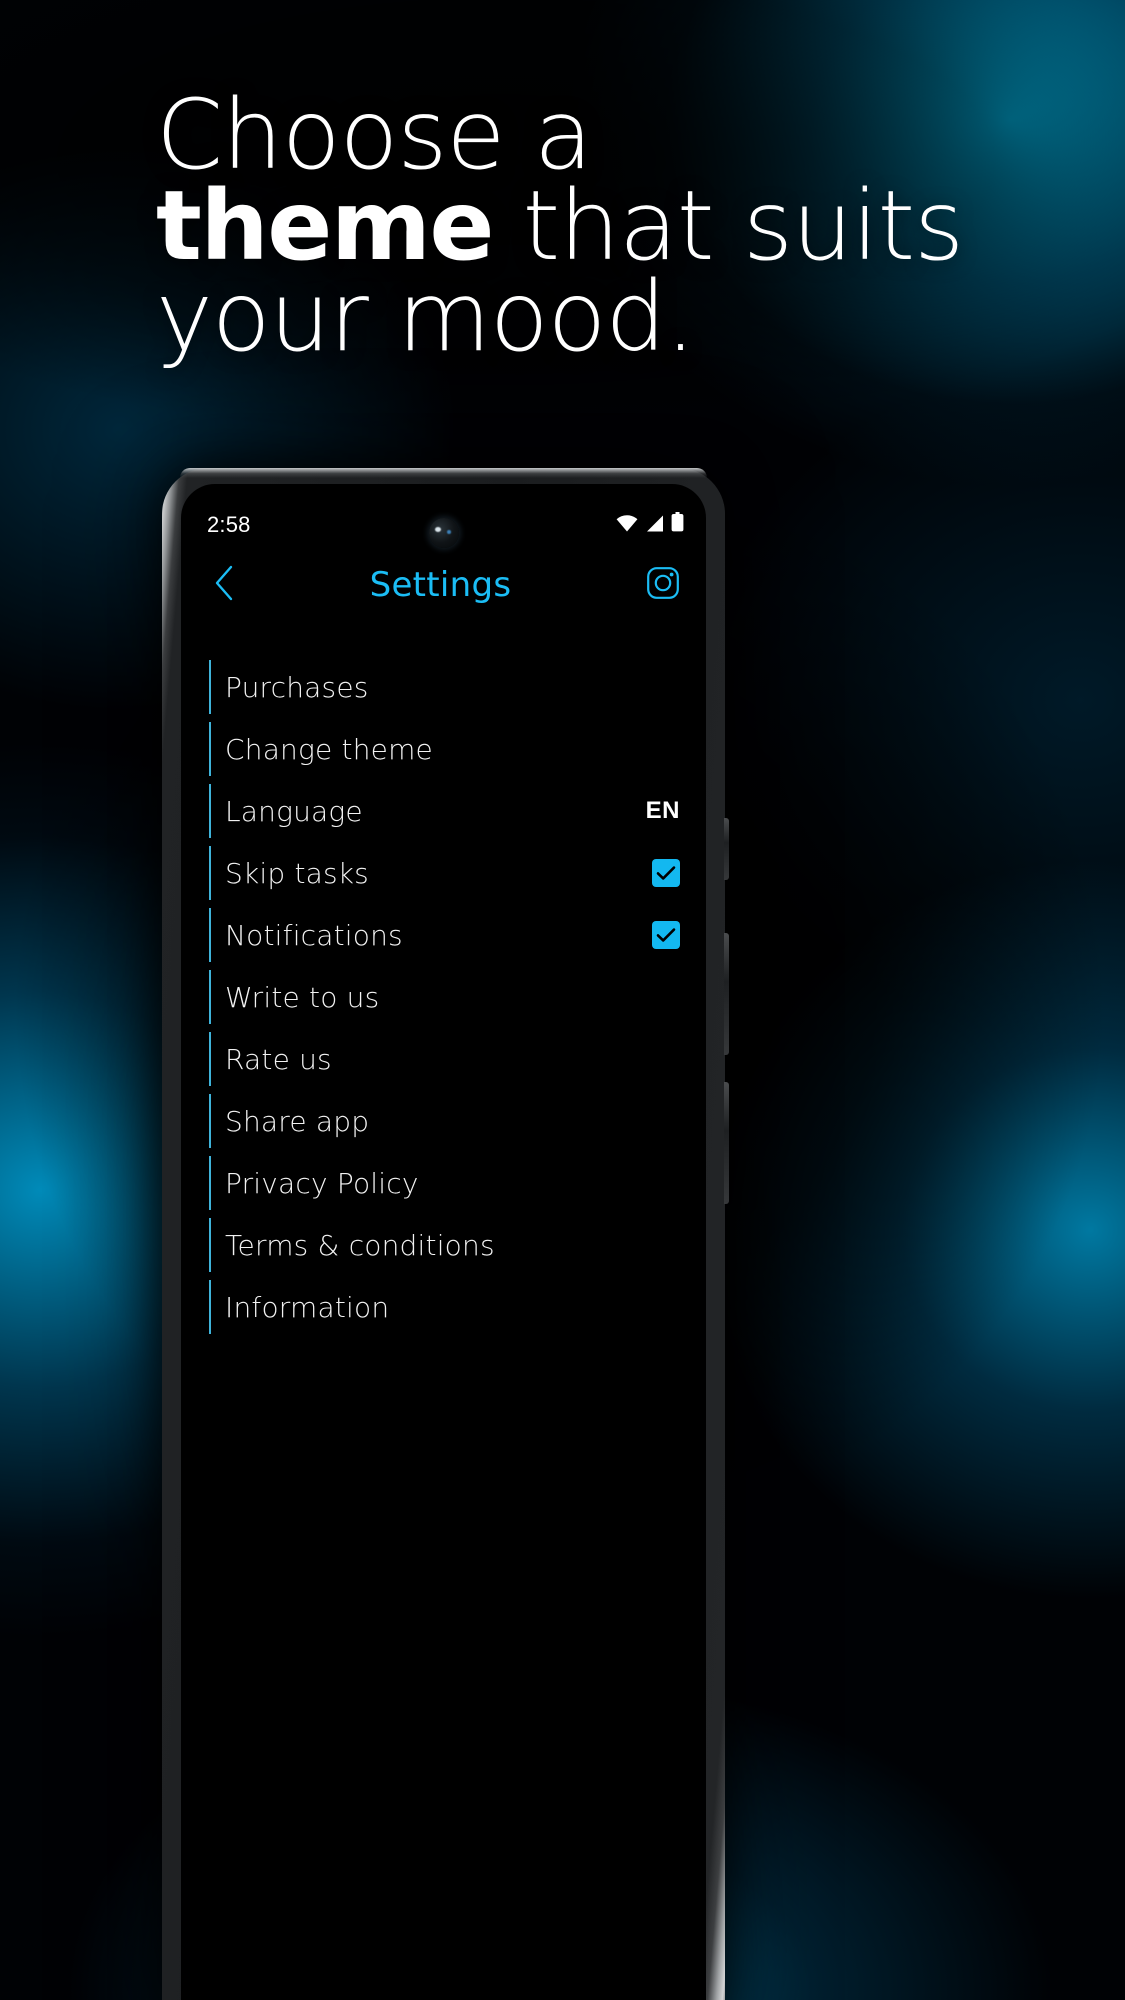 This screenshot has height=2000, width=1125. Describe the element at coordinates (663, 811) in the screenshot. I see `language-value: EN` at that location.